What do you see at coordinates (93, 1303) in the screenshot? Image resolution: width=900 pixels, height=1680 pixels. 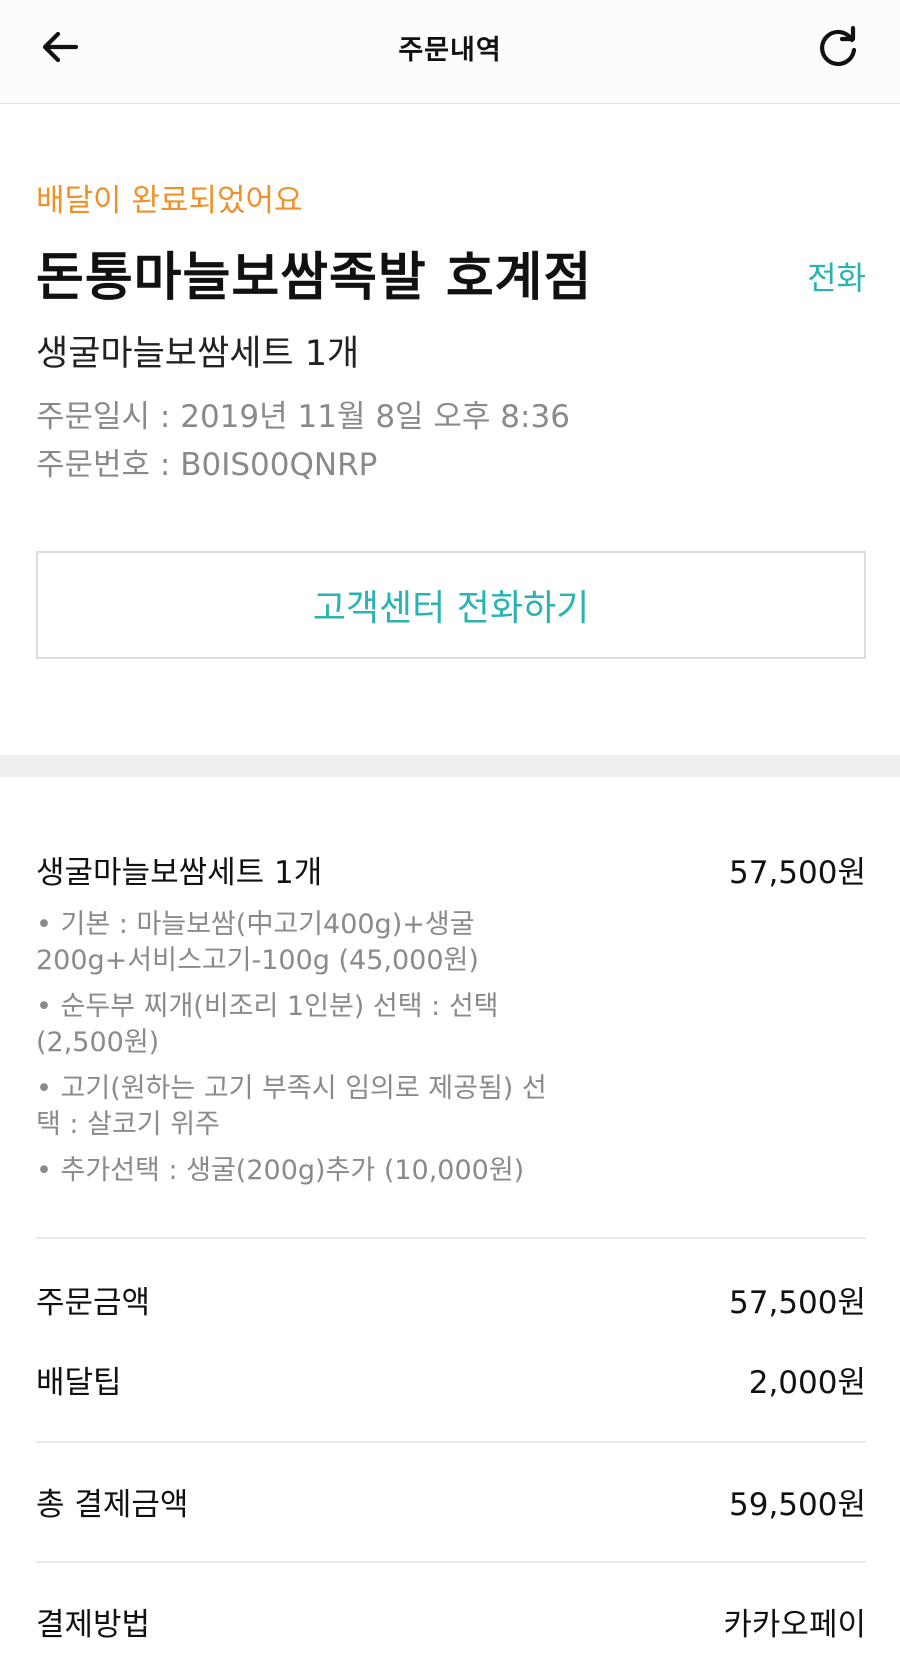 I see `order-amount-label: 주문금액` at bounding box center [93, 1303].